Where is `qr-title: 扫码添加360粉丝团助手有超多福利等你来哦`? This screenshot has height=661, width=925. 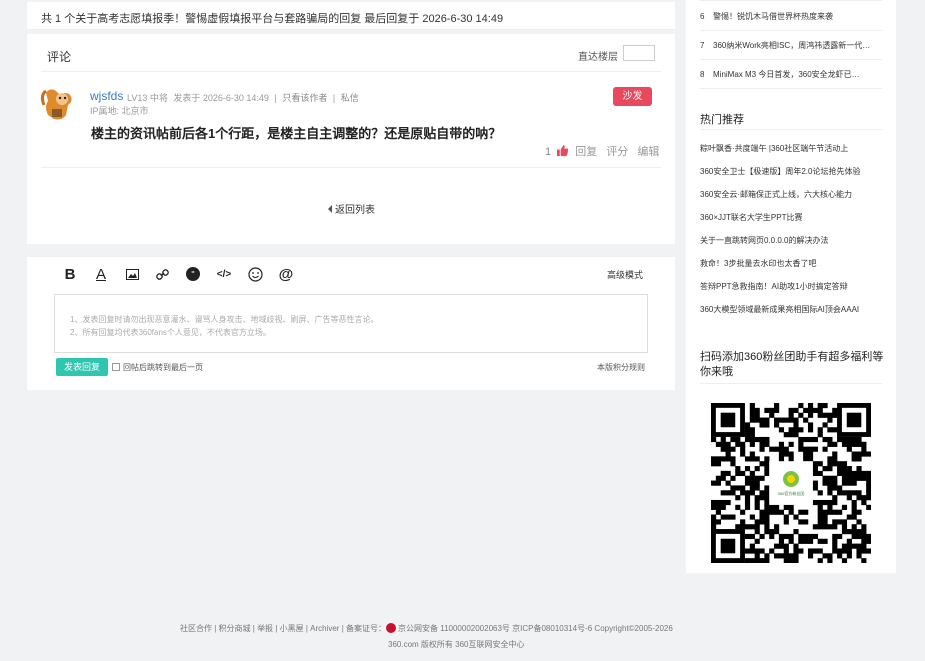
qr-title: 扫码添加360粉丝团助手有超多福利等你来哦 is located at coordinates (792, 364).